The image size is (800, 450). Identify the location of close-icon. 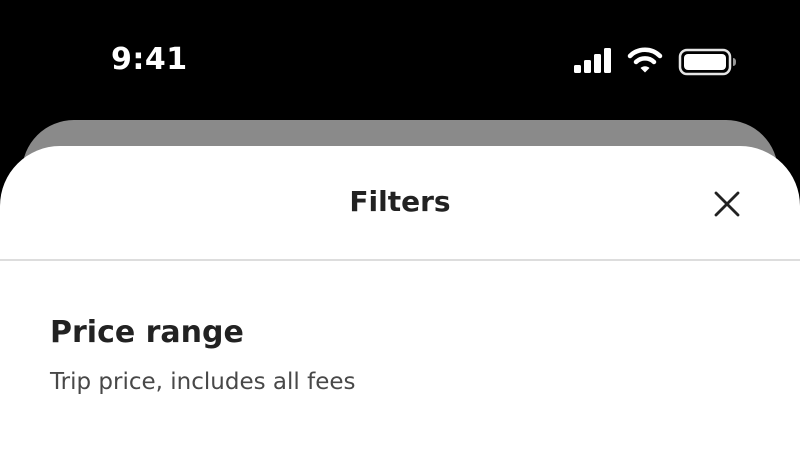
(727, 204).